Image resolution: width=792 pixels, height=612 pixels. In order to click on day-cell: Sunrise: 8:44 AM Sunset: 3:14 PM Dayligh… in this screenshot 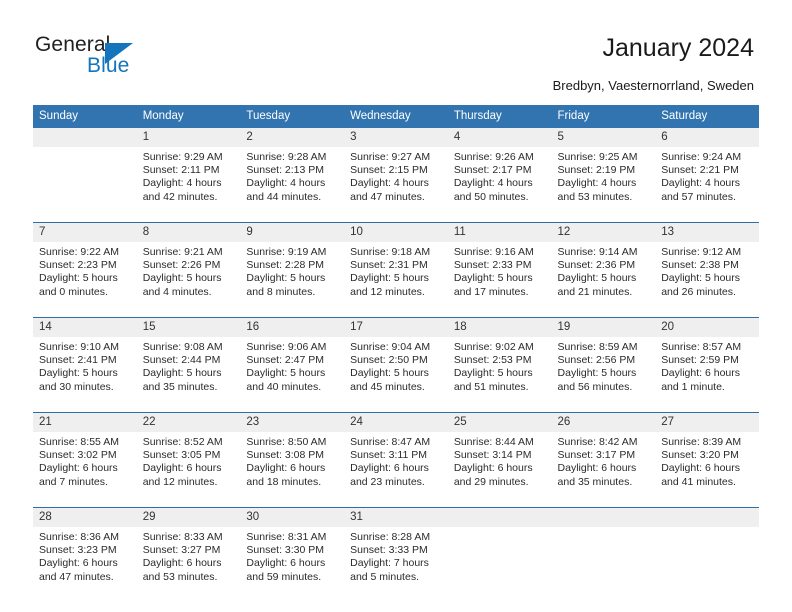, I will do `click(499, 465)`.